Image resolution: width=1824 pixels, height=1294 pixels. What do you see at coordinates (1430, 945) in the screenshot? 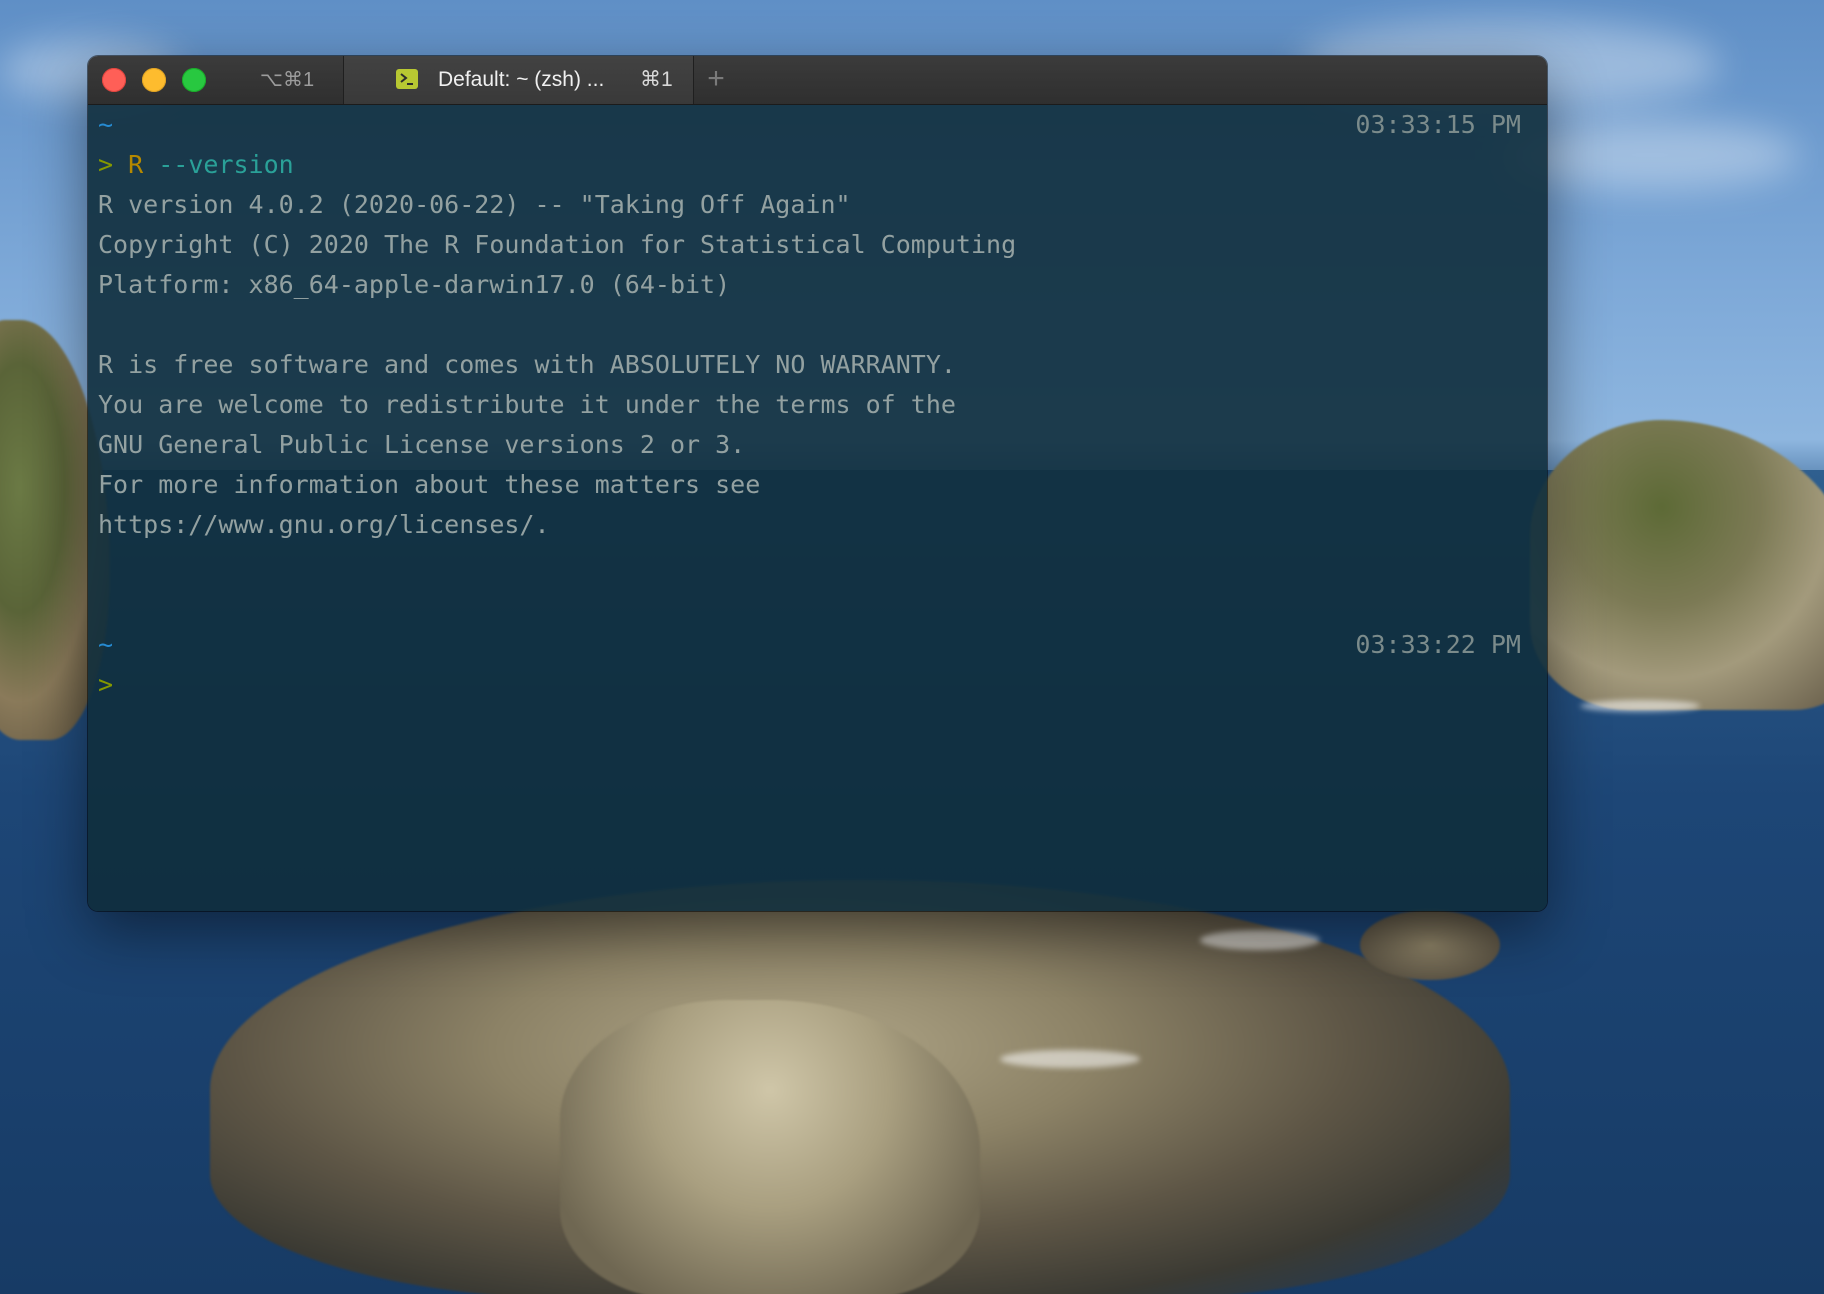
I see `wallpaper-islet` at bounding box center [1430, 945].